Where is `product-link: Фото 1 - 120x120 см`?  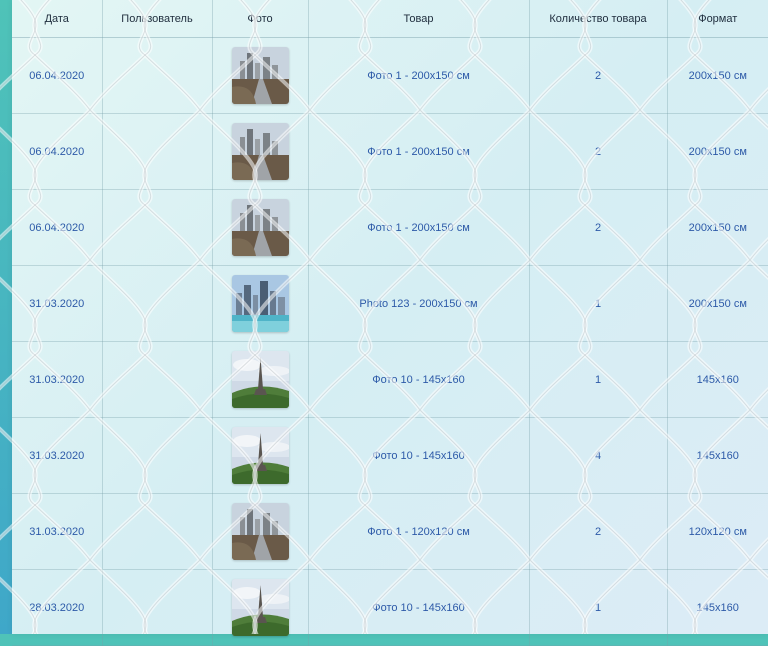
product-link: Фото 1 - 120x120 см is located at coordinates (418, 532).